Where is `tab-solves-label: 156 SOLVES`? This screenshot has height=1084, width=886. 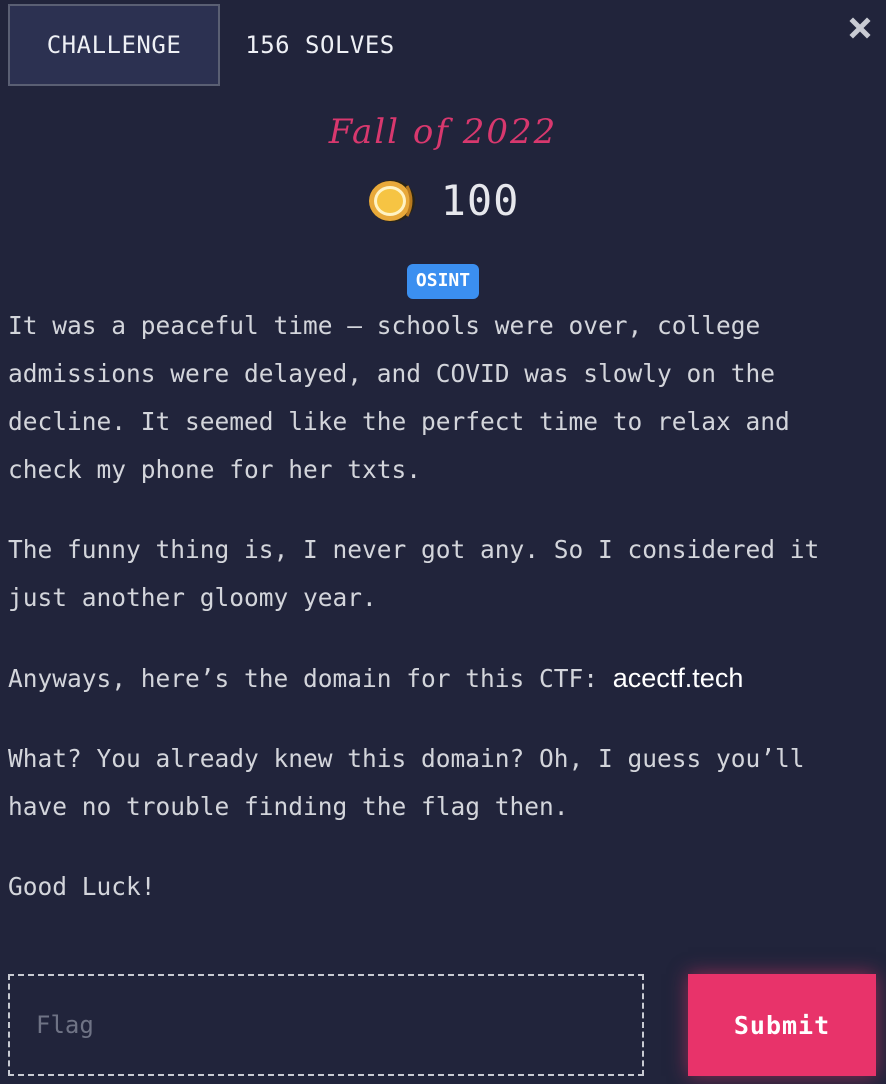
tab-solves-label: 156 SOLVES is located at coordinates (320, 45).